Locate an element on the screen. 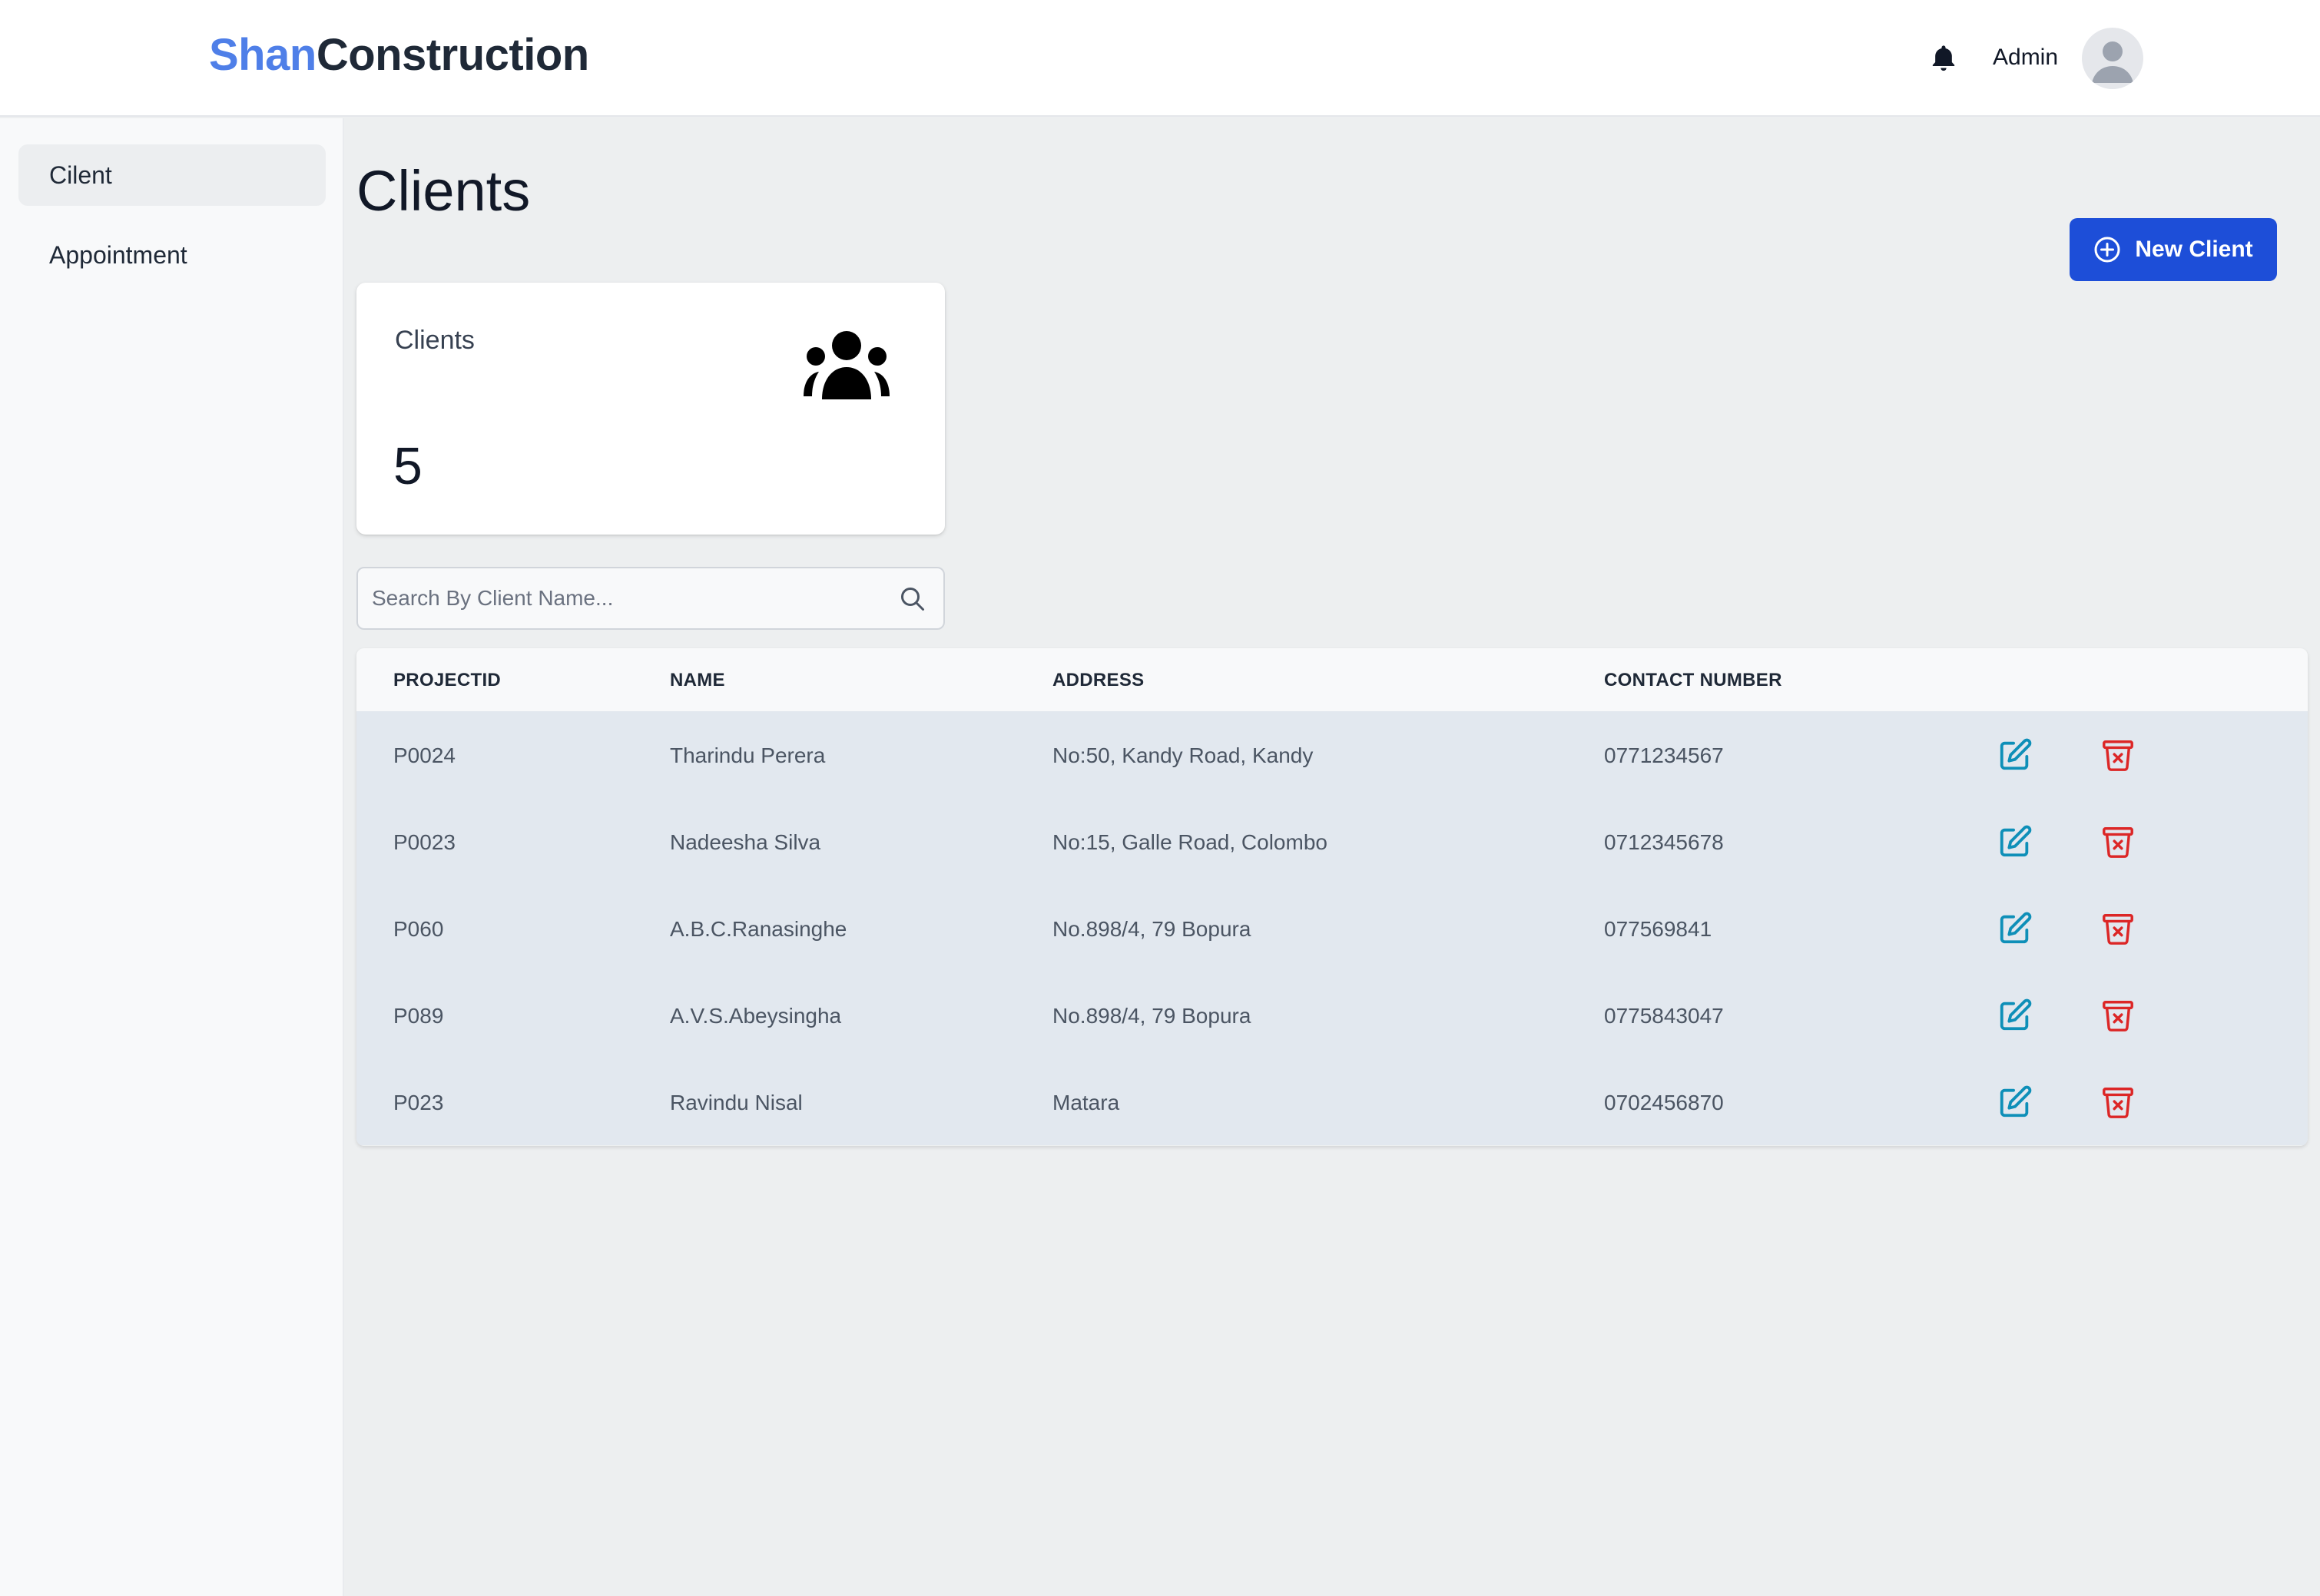 This screenshot has width=2320, height=1596. brand-name-part1: Shan is located at coordinates (263, 55).